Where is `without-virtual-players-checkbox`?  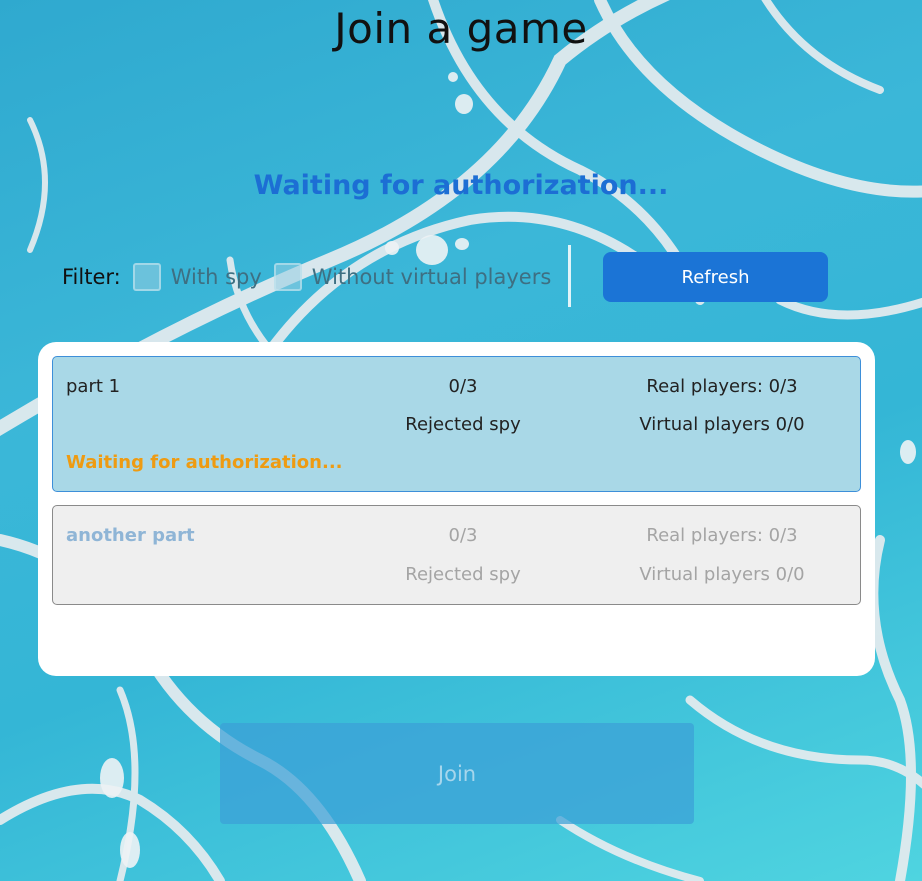 without-virtual-players-checkbox is located at coordinates (287, 277).